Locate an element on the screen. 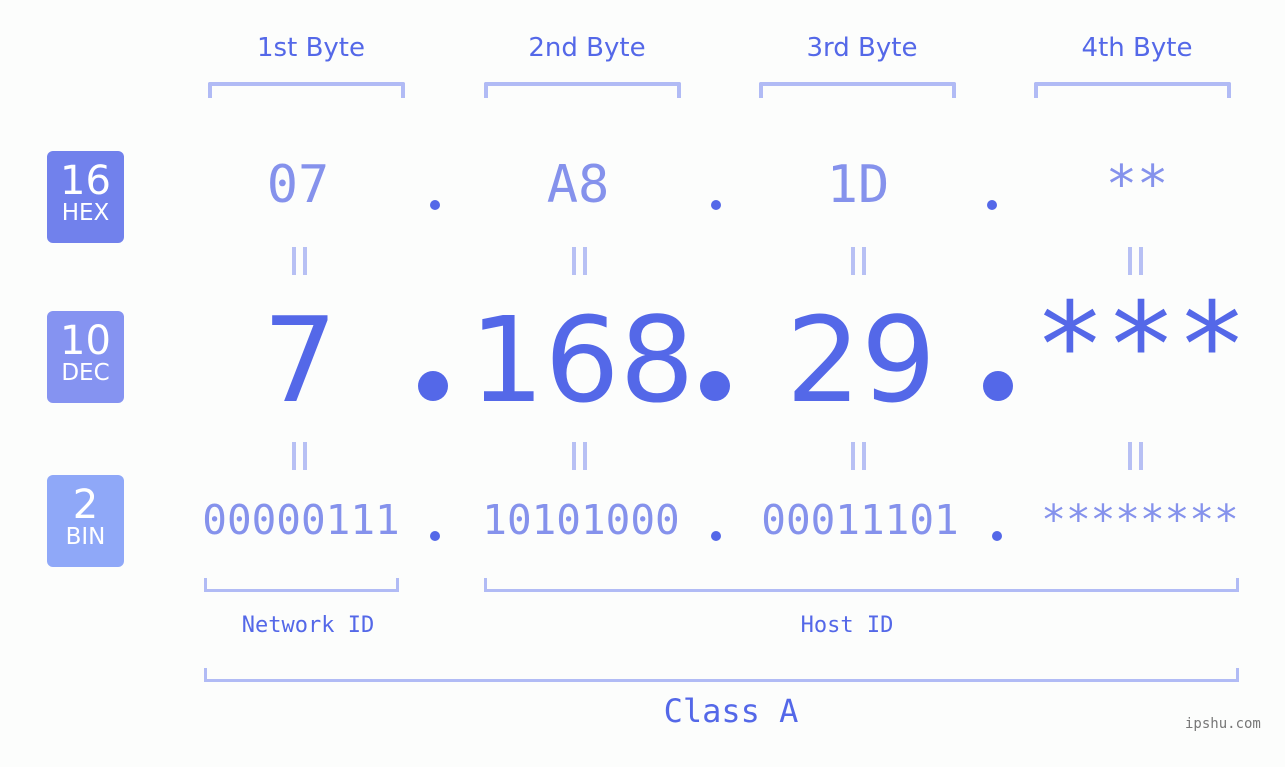  bin-byte-3: 00011101 is located at coordinates (860, 520).